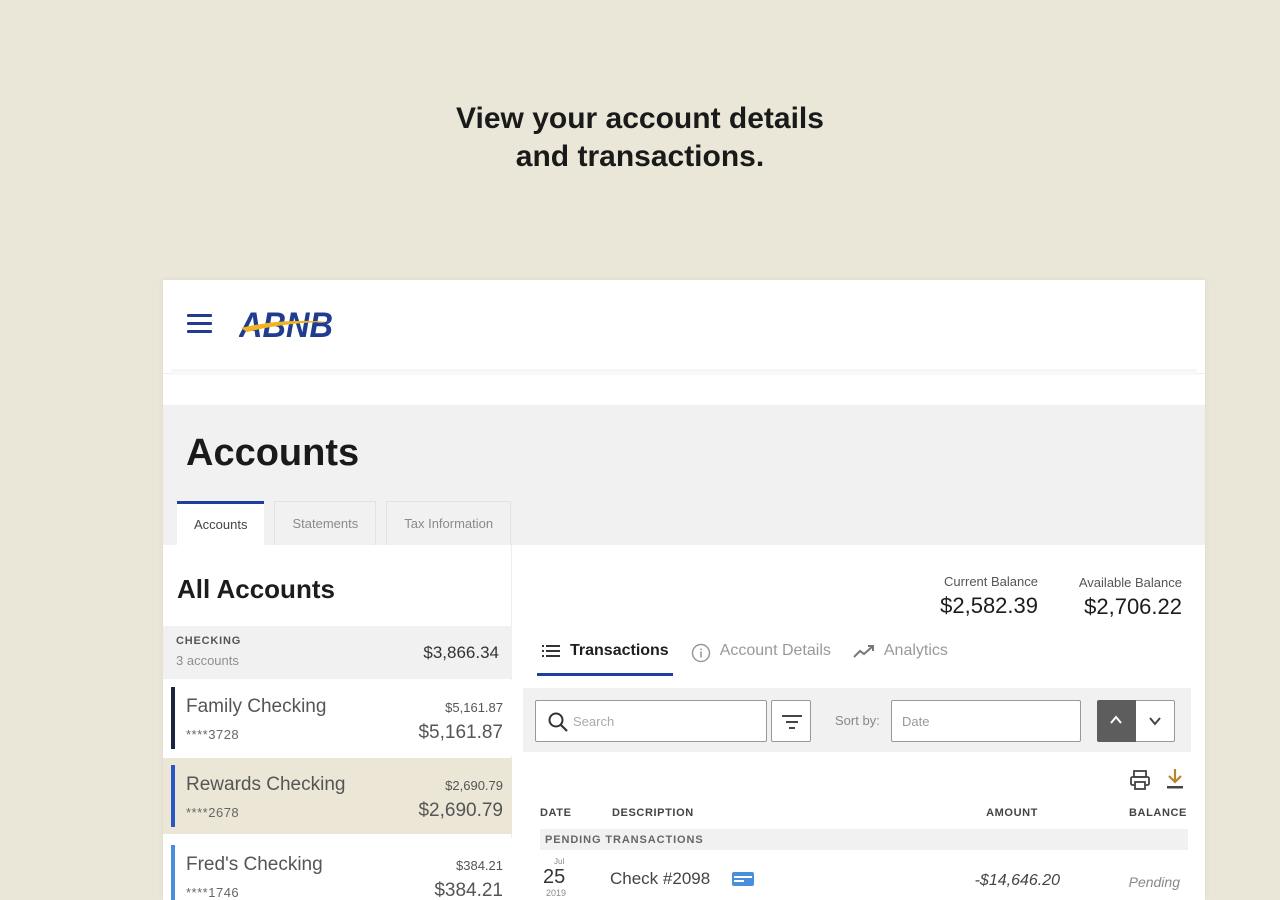 The image size is (1280, 900). What do you see at coordinates (619, 650) in the screenshot?
I see `tab-transactions-label: Transactions` at bounding box center [619, 650].